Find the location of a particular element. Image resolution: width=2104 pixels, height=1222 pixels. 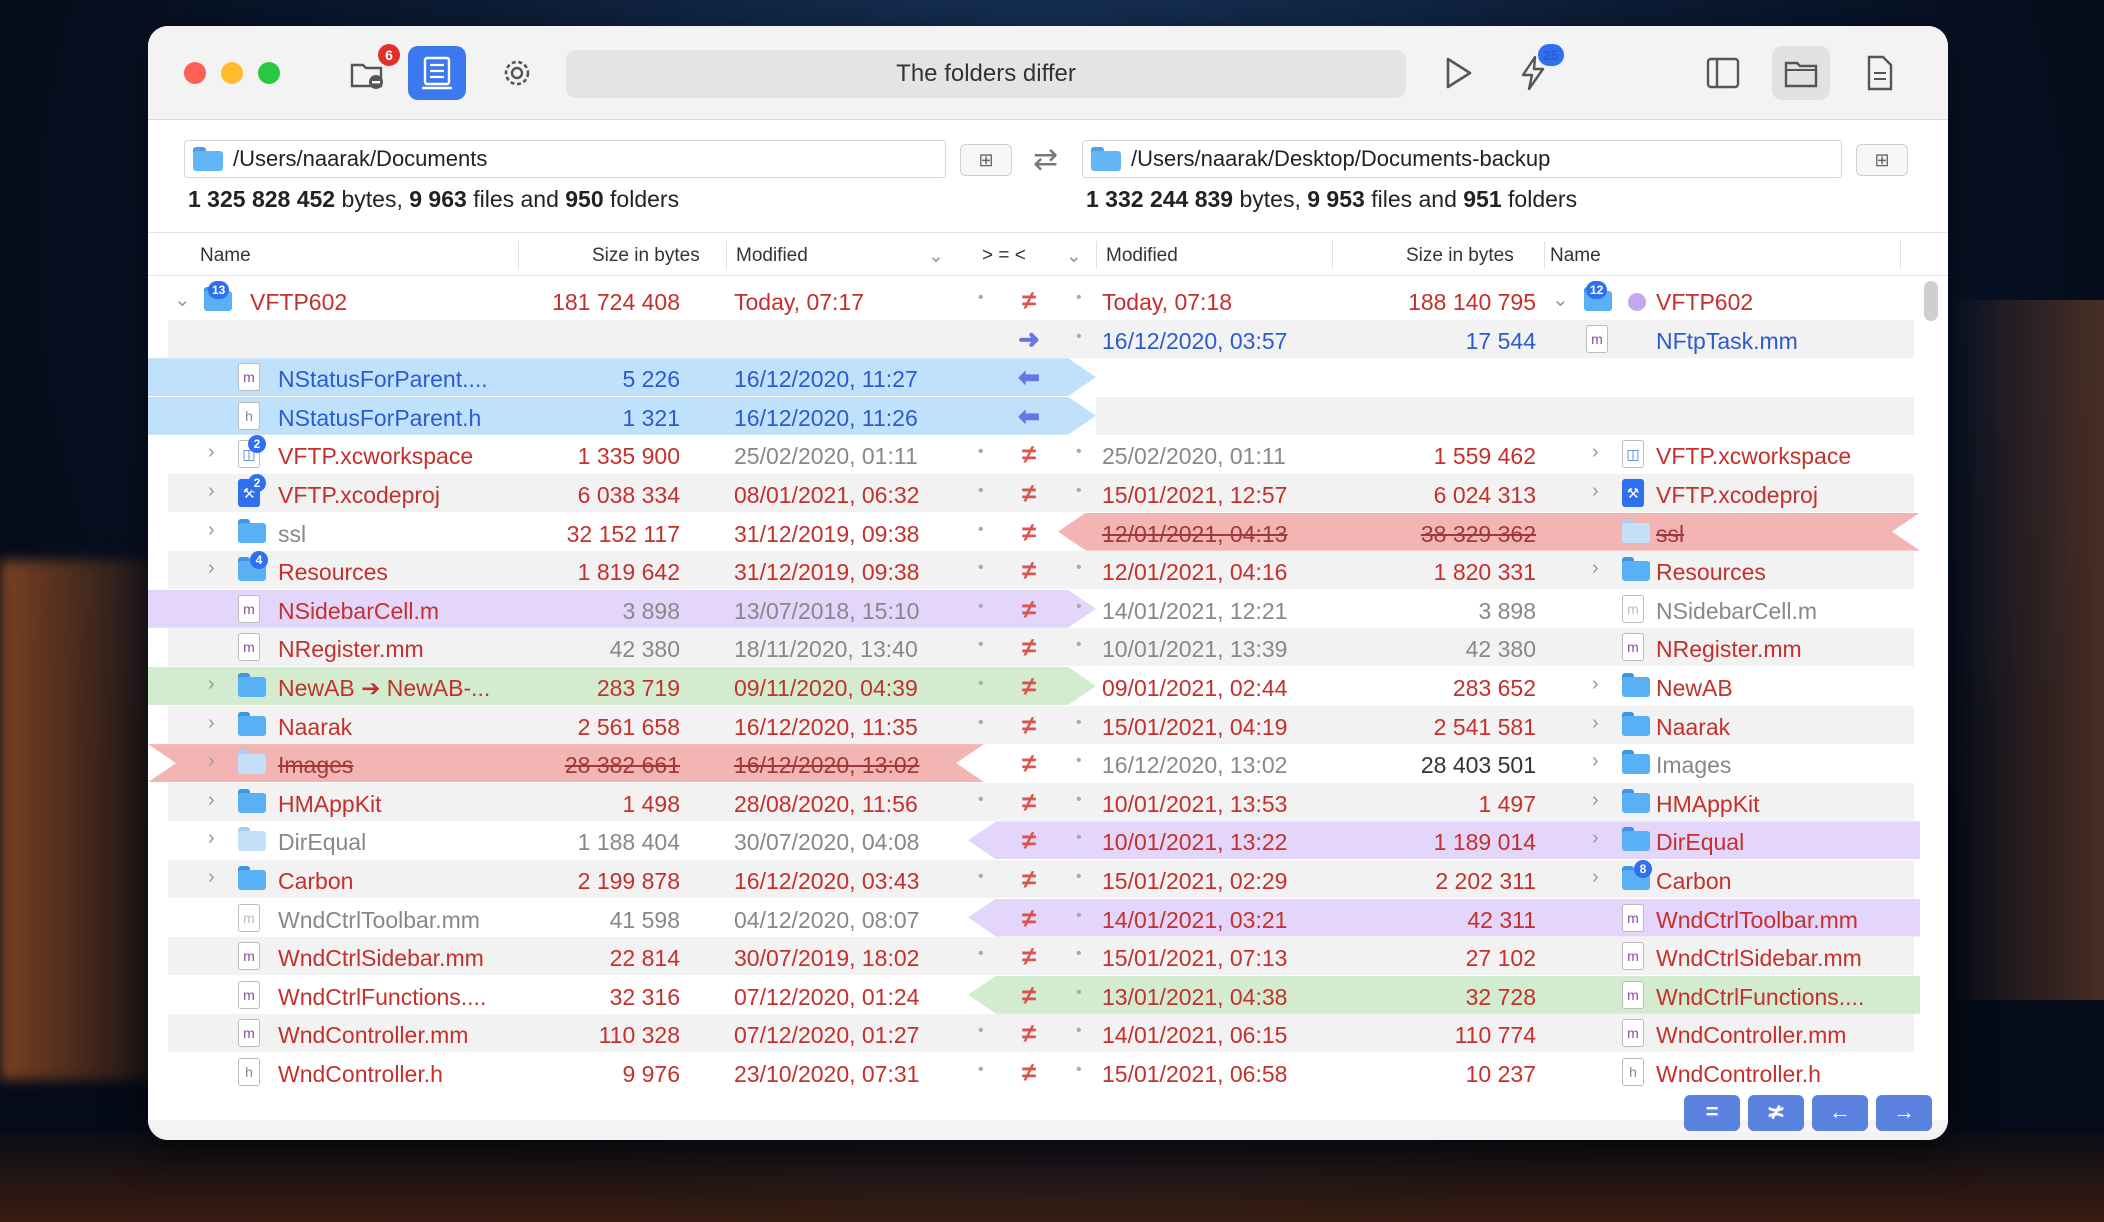

comparison-status: The folders differ is located at coordinates (986, 74).